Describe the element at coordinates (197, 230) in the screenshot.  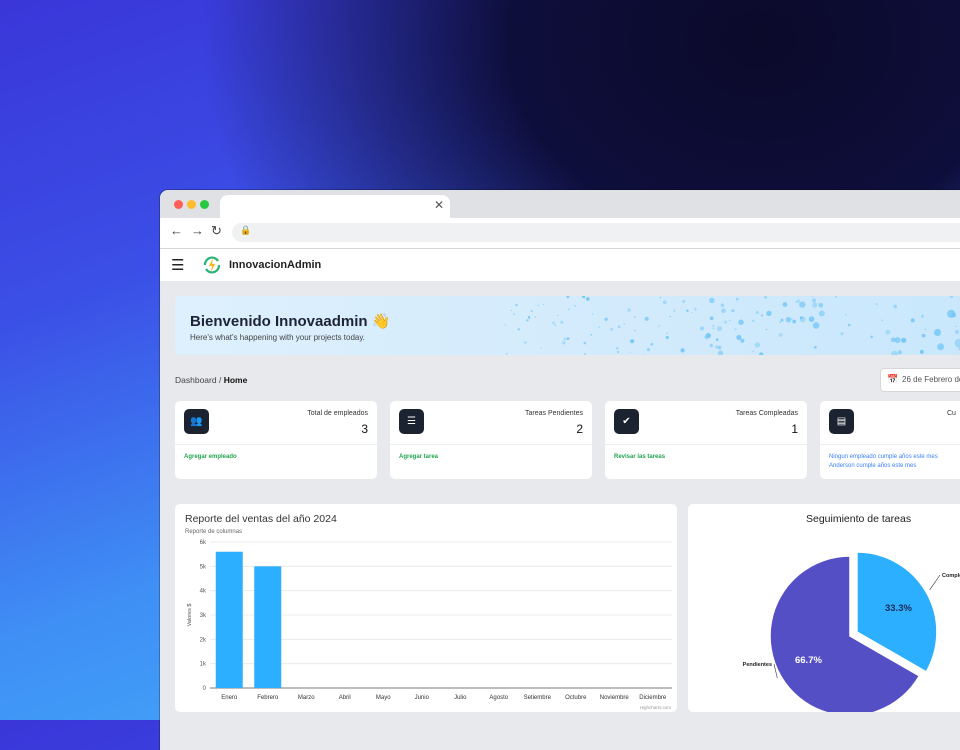
I see `forward-icon: →` at that location.